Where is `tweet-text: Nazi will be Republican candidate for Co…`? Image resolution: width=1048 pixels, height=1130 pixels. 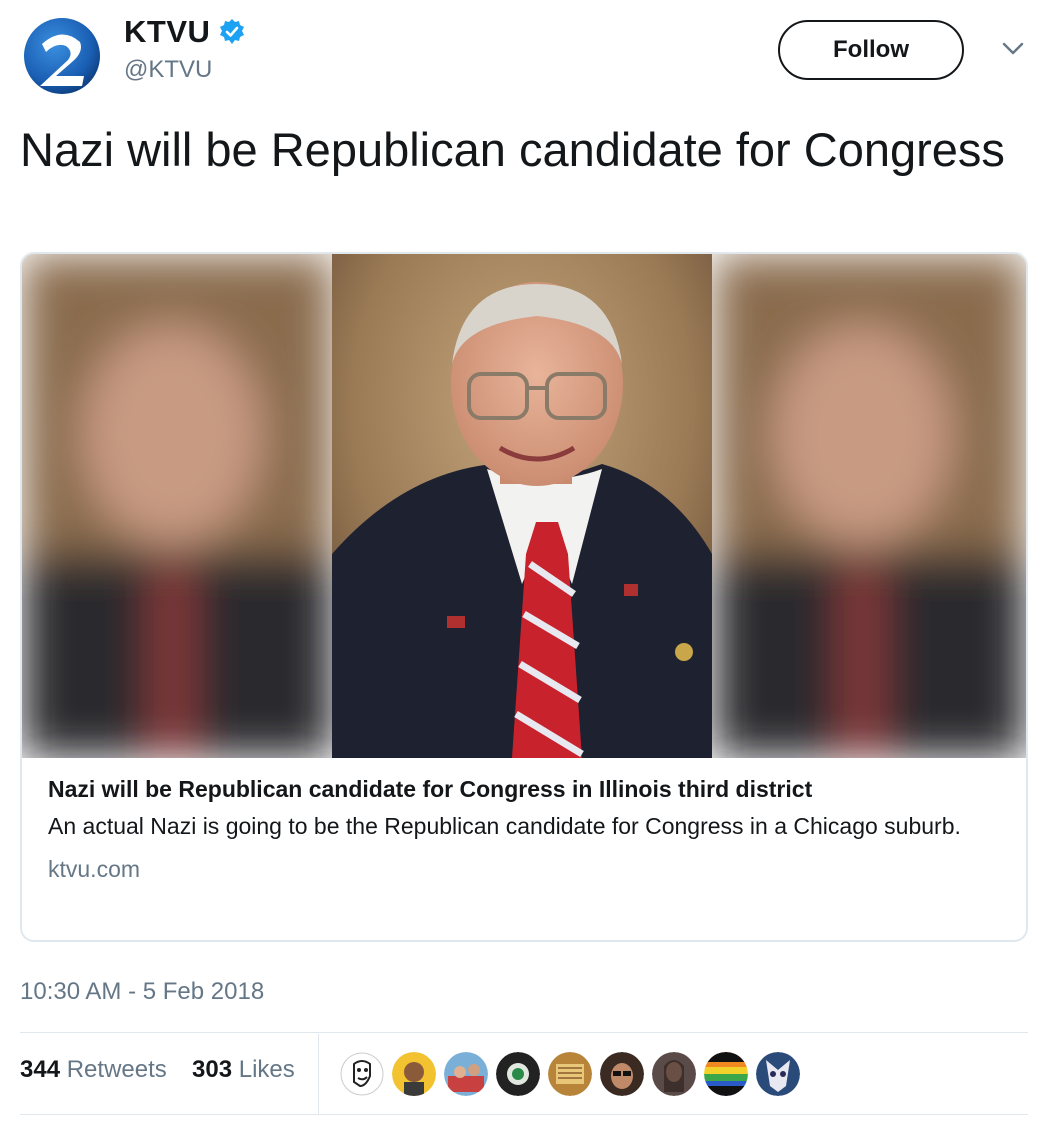 tweet-text: Nazi will be Republican candidate for Co… is located at coordinates (512, 149).